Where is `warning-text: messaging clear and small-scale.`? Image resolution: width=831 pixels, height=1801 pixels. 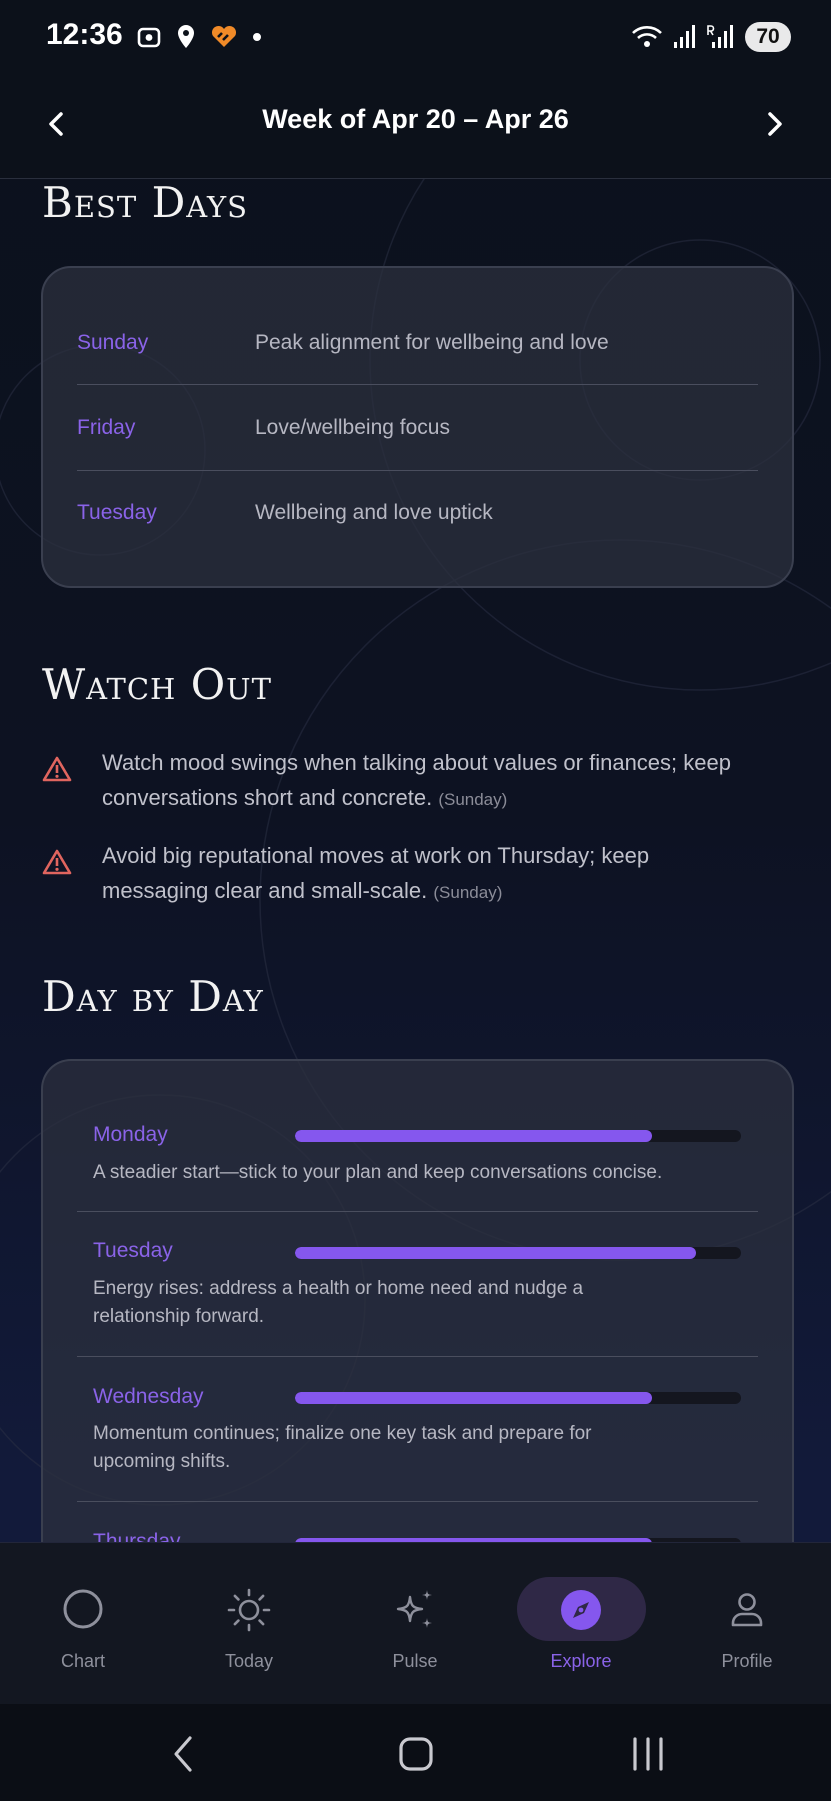
warning-text: messaging clear and small-scale. is located at coordinates (265, 890).